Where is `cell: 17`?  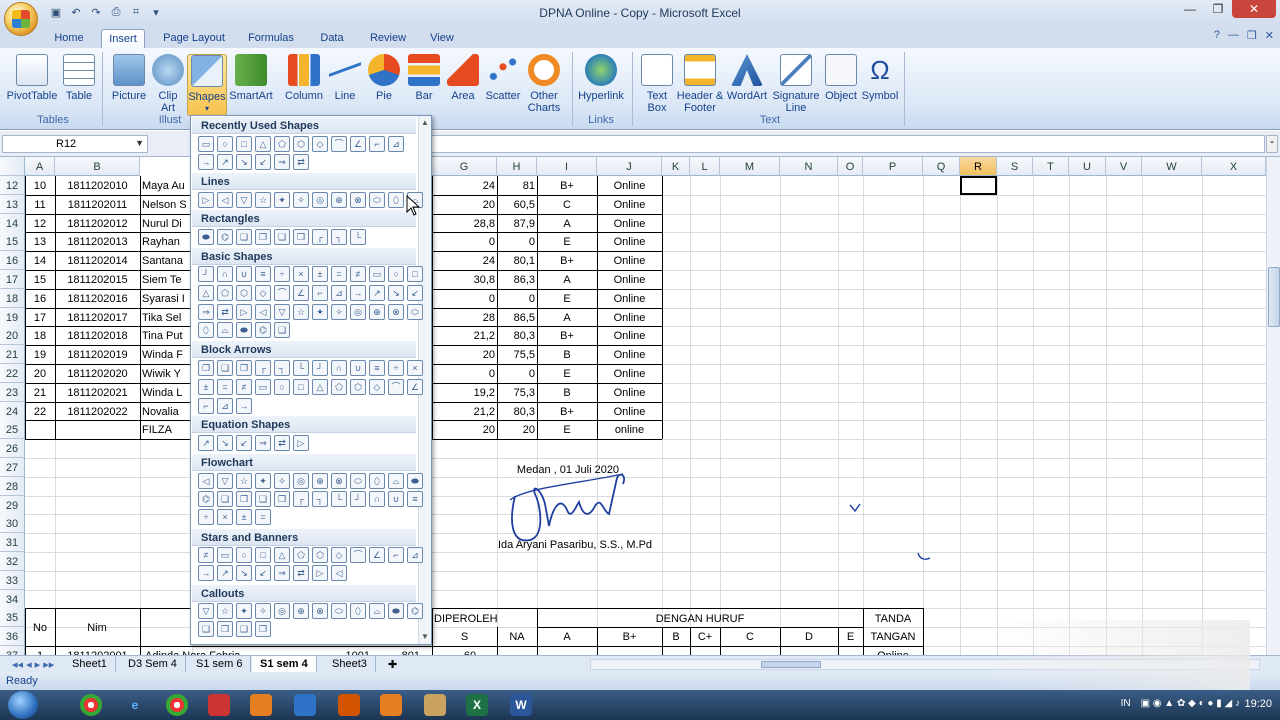 cell: 17 is located at coordinates (40, 317).